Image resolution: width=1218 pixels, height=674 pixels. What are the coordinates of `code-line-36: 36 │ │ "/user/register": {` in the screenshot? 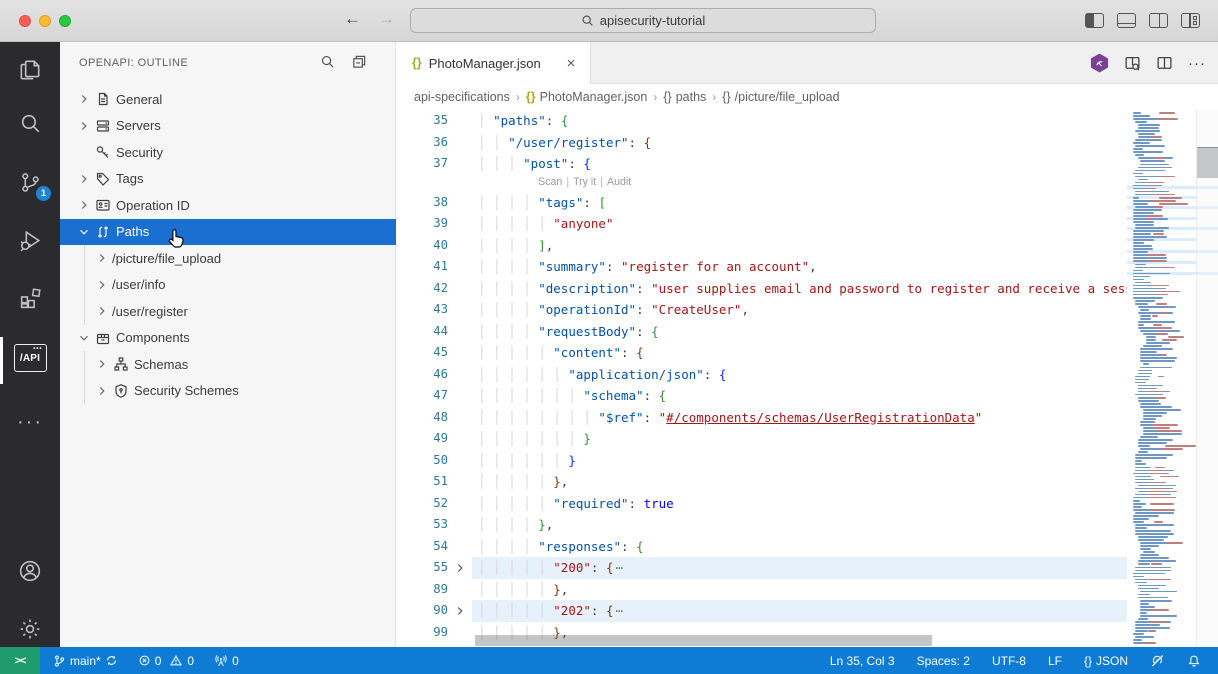 It's located at (761, 143).